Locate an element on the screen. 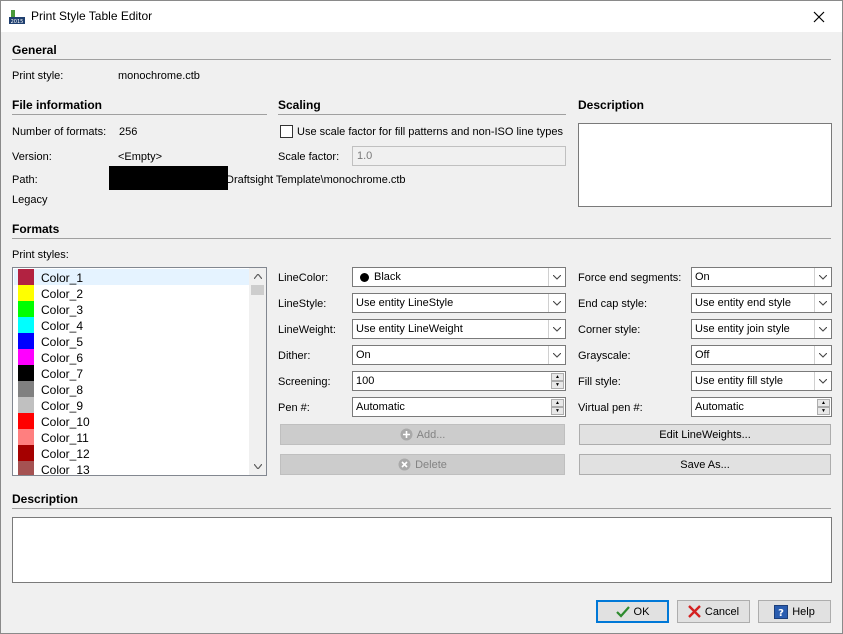 This screenshot has width=843, height=634. help-icon: ? is located at coordinates (781, 611).